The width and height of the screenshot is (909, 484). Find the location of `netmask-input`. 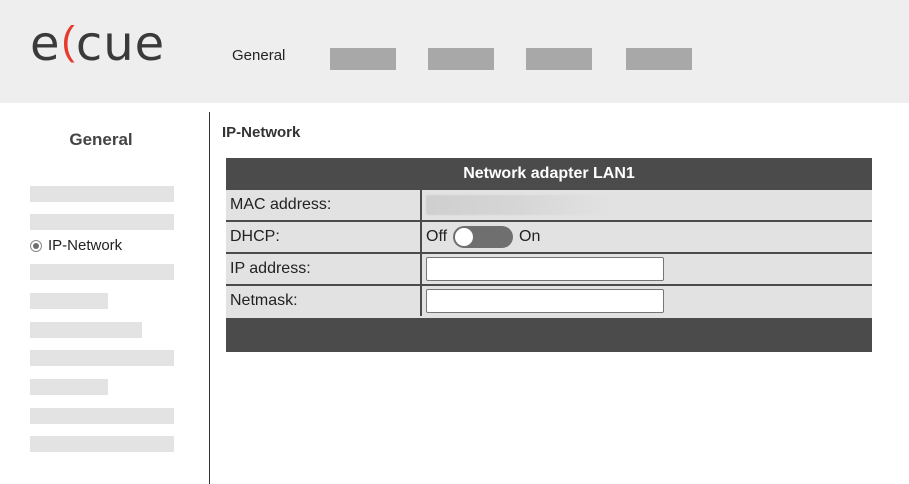

netmask-input is located at coordinates (545, 301).